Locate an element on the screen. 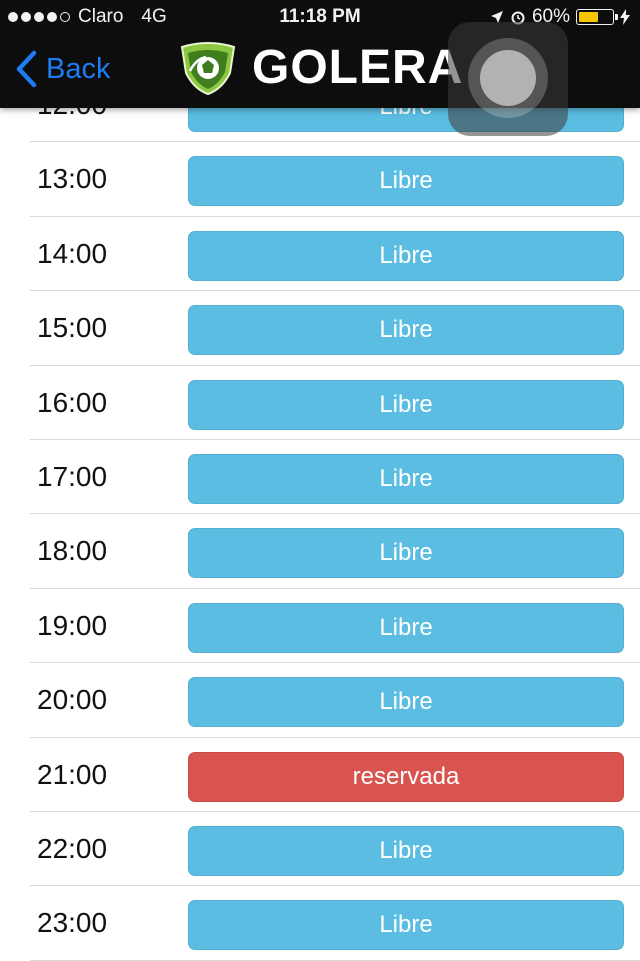 The image size is (640, 961). time-slot-row: 21:00 reservada is located at coordinates (335, 775).